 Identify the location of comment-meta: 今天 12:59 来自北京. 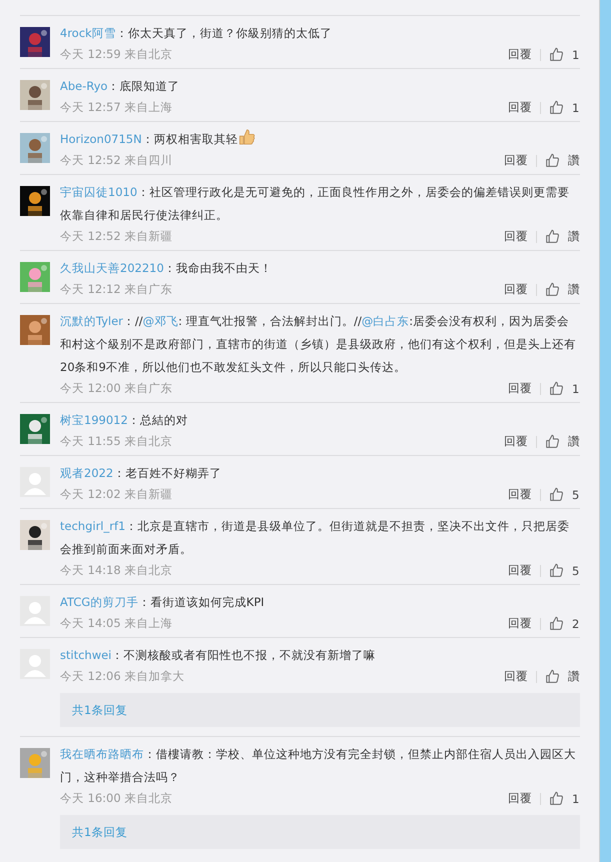
(116, 54).